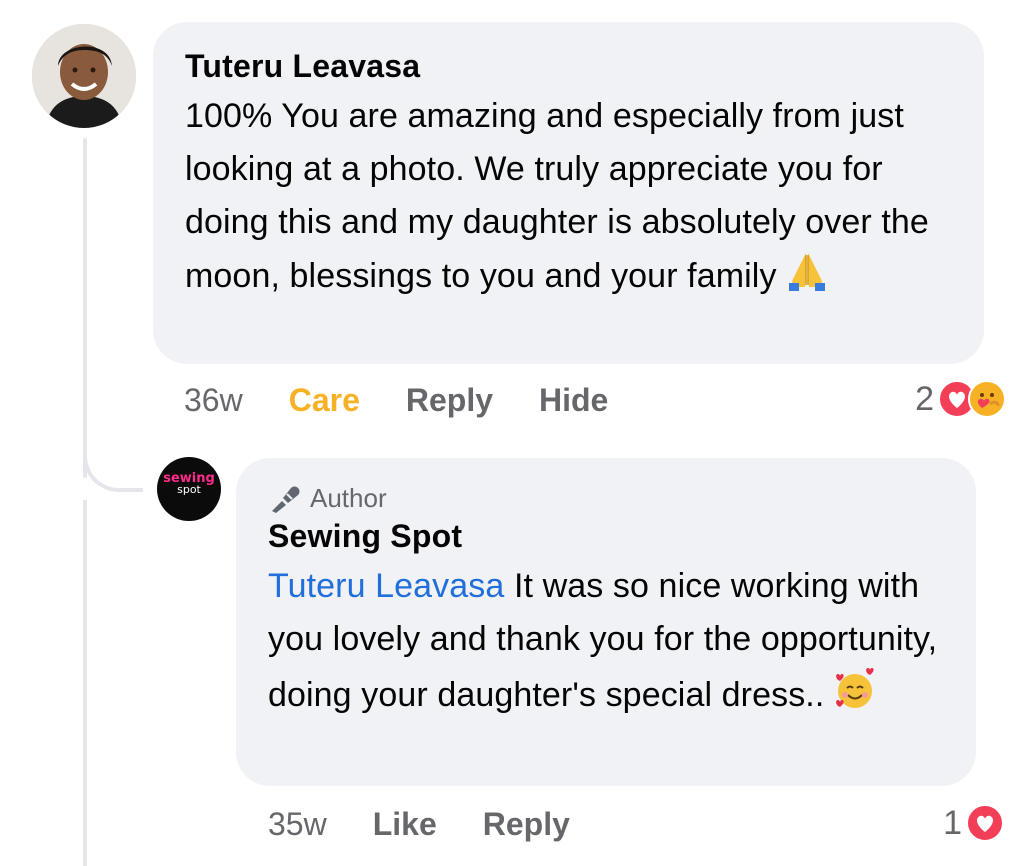 The image size is (1024, 866). What do you see at coordinates (606, 536) in the screenshot?
I see `reply-author: Sewing Spot` at bounding box center [606, 536].